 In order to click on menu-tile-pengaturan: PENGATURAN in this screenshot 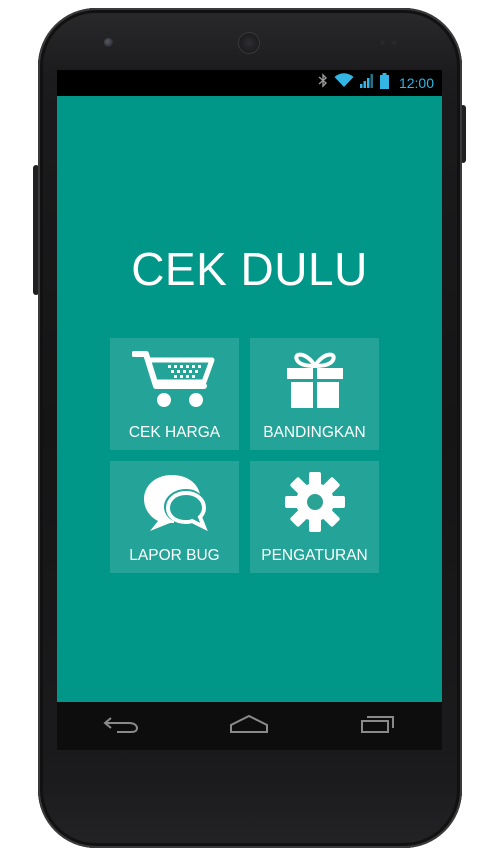, I will do `click(314, 517)`.